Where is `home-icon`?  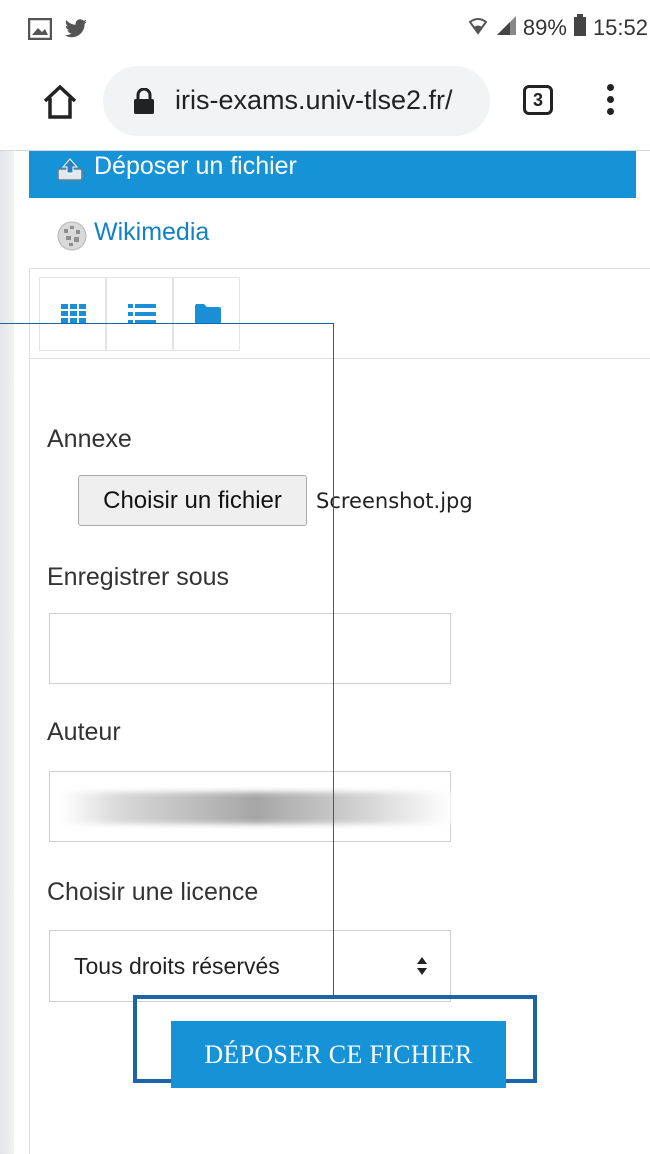
home-icon is located at coordinates (60, 102).